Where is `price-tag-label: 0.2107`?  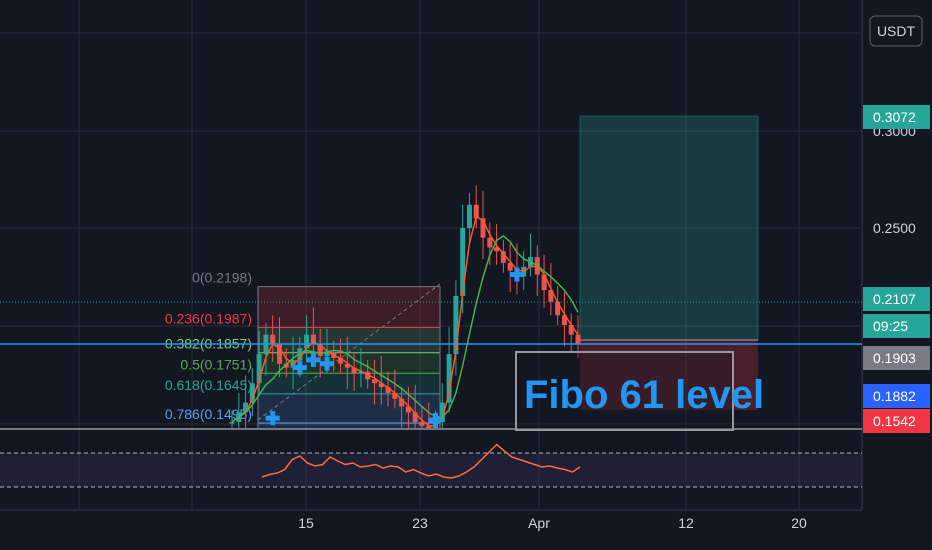 price-tag-label: 0.2107 is located at coordinates (894, 299).